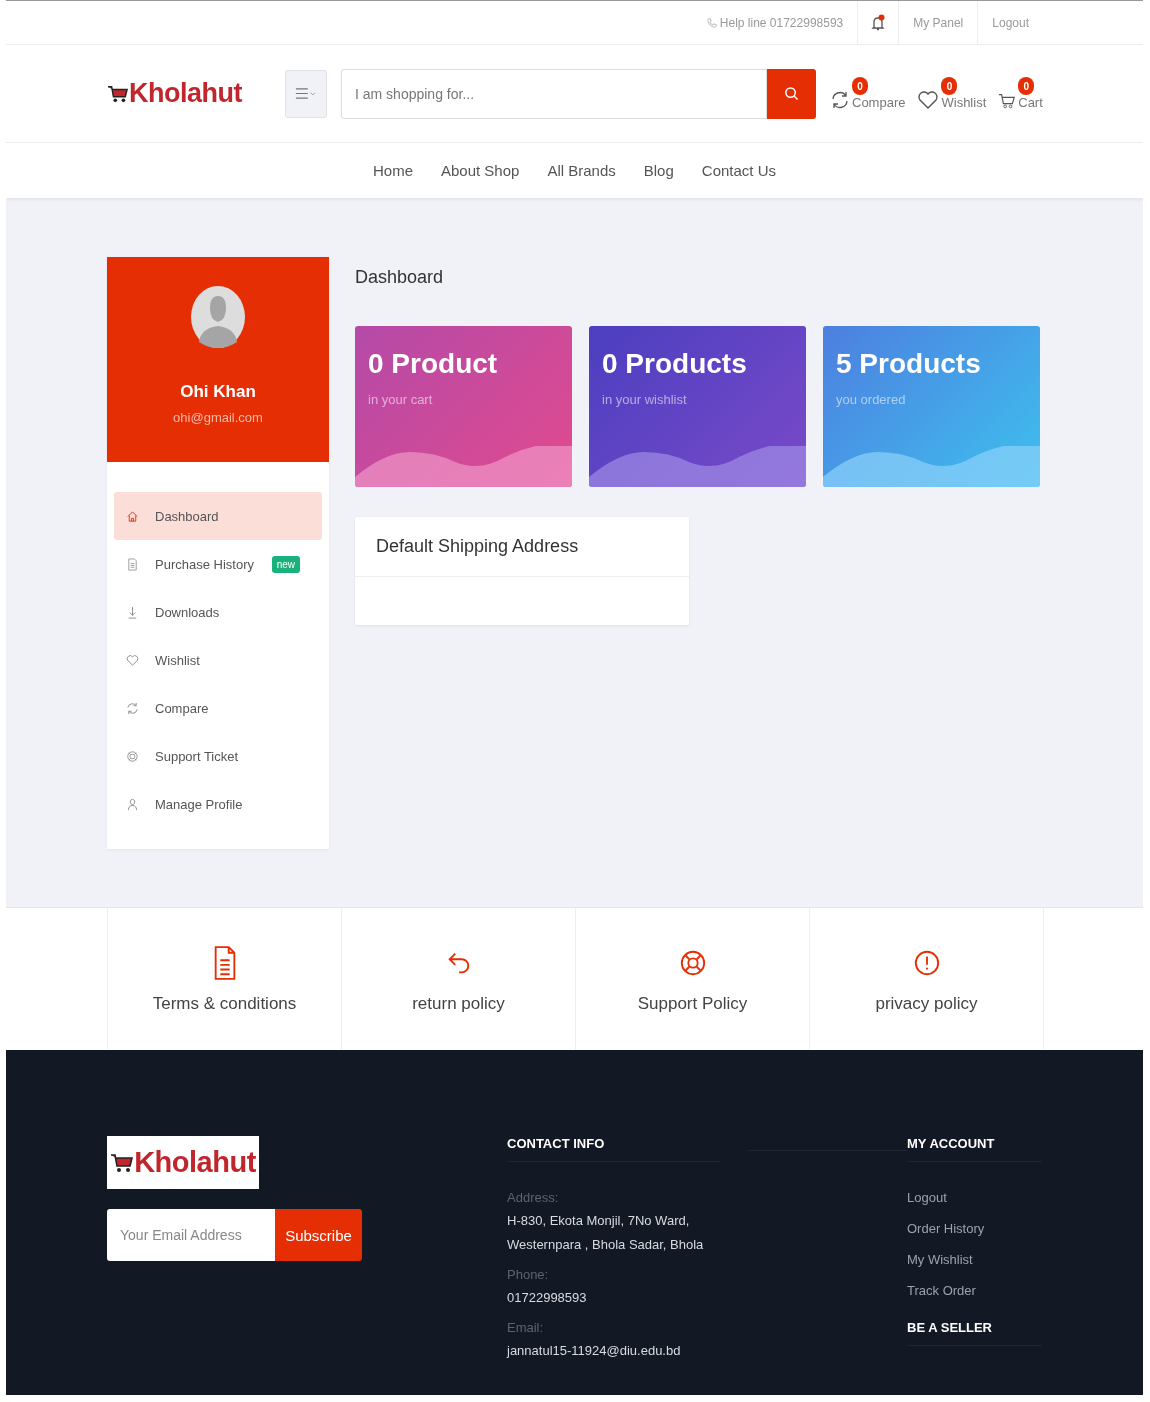 The width and height of the screenshot is (1150, 1402). Describe the element at coordinates (878, 22) in the screenshot. I see `notification-bell-icon` at that location.